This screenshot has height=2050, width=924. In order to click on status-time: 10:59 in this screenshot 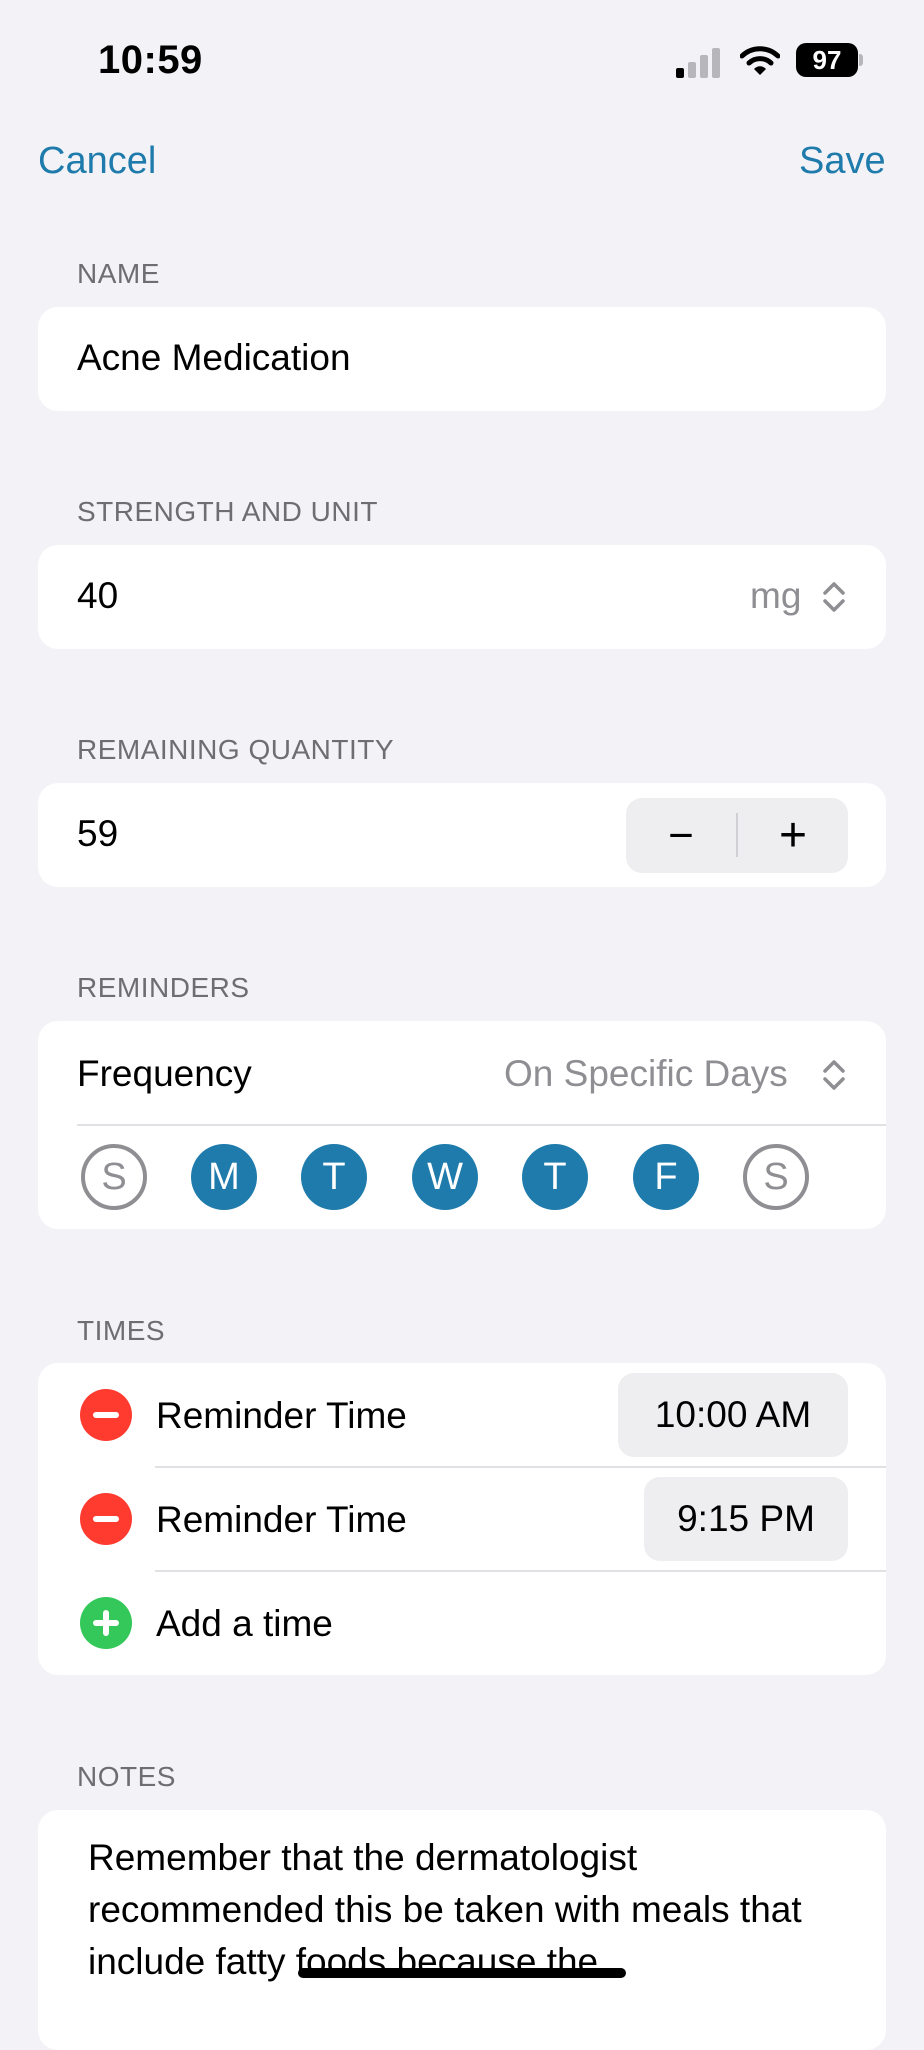, I will do `click(150, 60)`.